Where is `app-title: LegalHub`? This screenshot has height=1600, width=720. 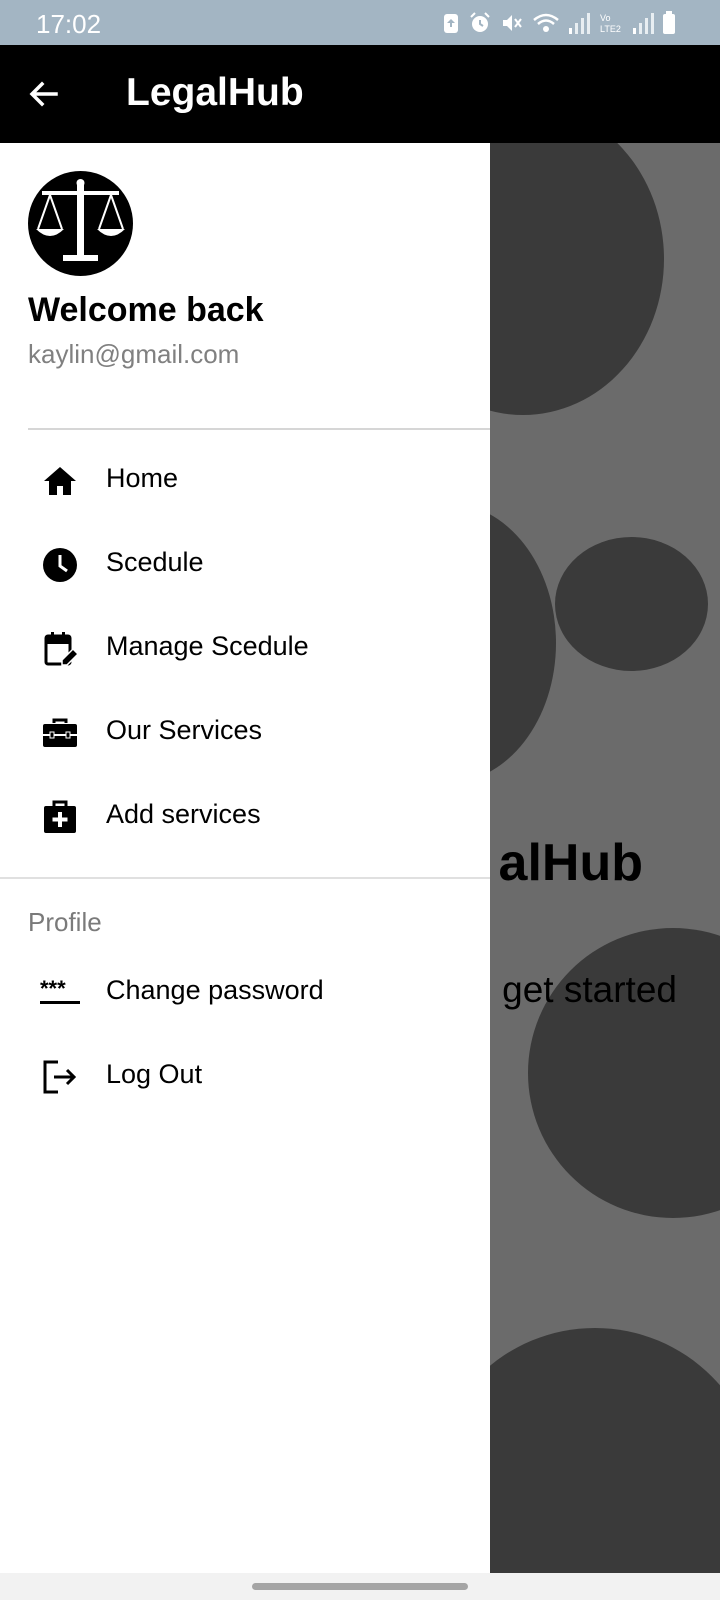
app-title: LegalHub is located at coordinates (215, 92).